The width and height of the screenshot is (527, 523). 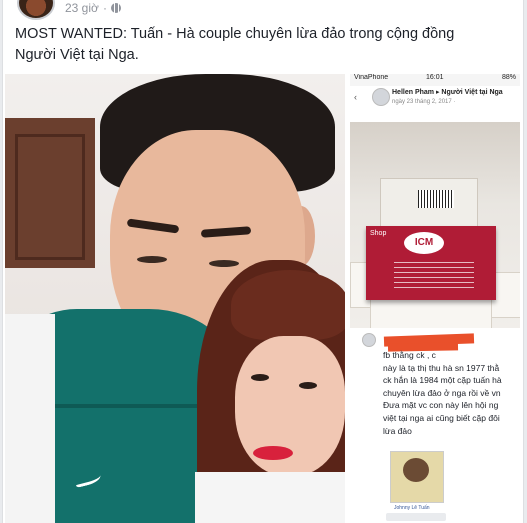 I want to click on woman-eye-right, so click(x=308, y=385).